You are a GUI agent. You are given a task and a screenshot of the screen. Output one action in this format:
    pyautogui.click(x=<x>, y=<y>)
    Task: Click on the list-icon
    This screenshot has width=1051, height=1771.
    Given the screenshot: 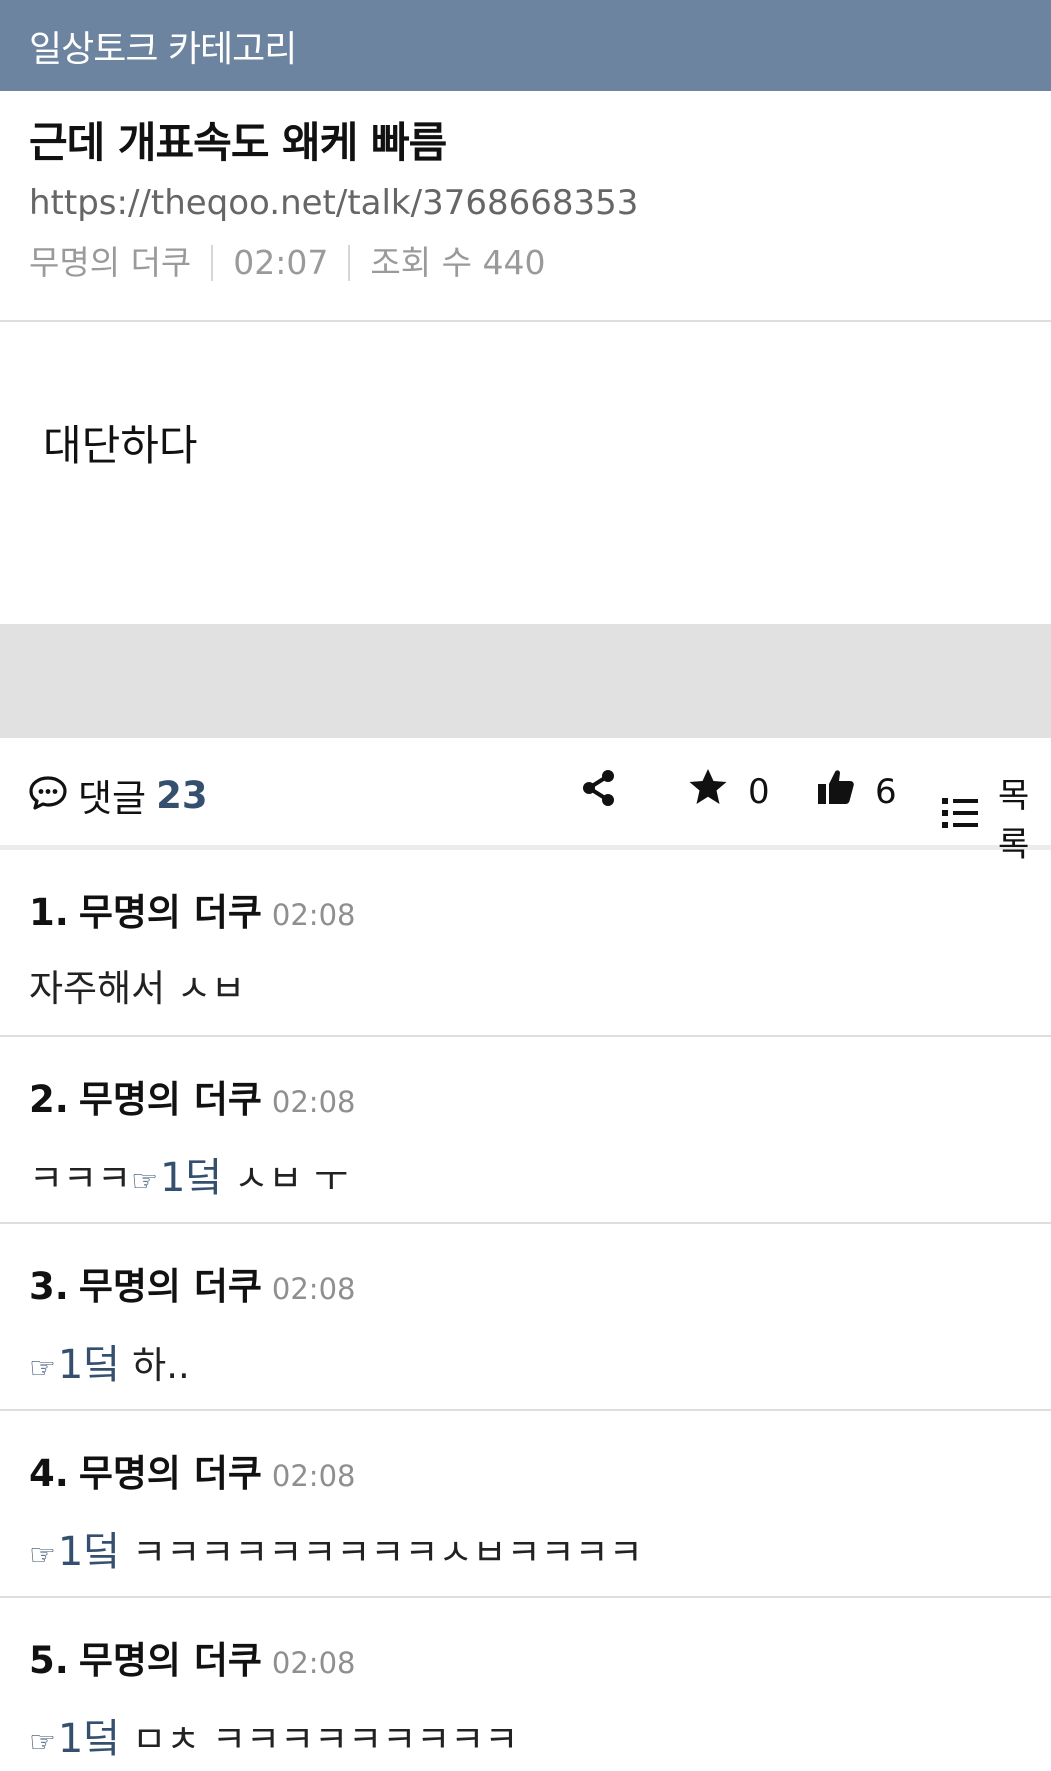 What is the action you would take?
    pyautogui.click(x=960, y=817)
    